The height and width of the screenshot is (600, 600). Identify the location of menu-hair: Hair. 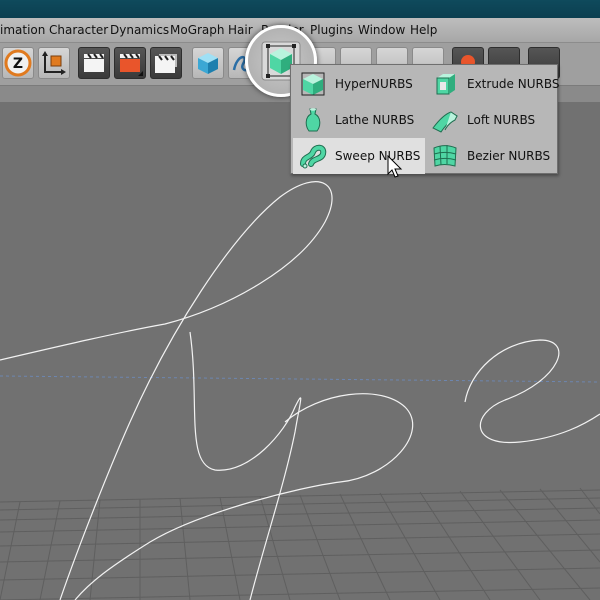
(240, 30).